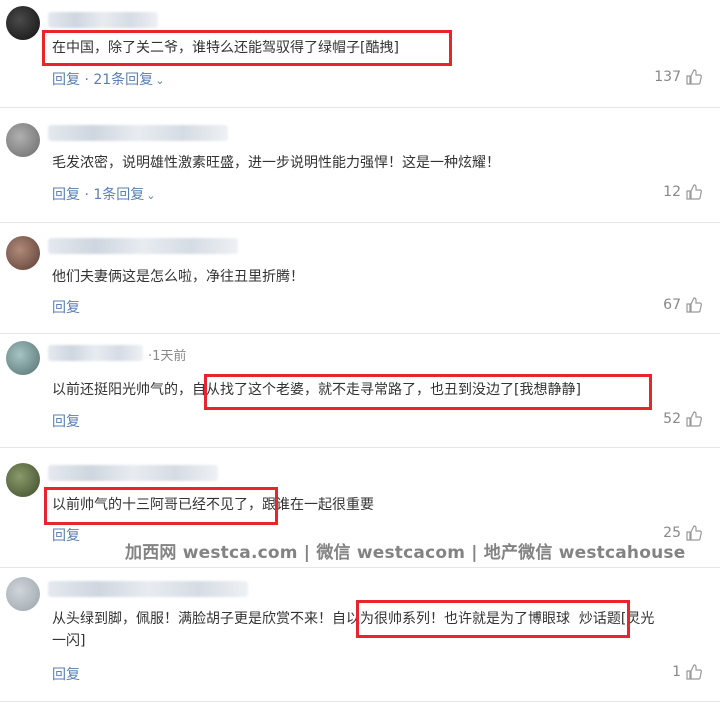 The width and height of the screenshot is (720, 715). Describe the element at coordinates (682, 305) in the screenshot. I see `like-button: 67` at that location.